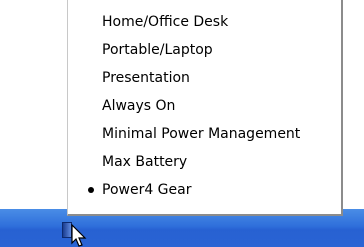  I want to click on menu-item-power4-gear: Power4 Gear, so click(204, 190).